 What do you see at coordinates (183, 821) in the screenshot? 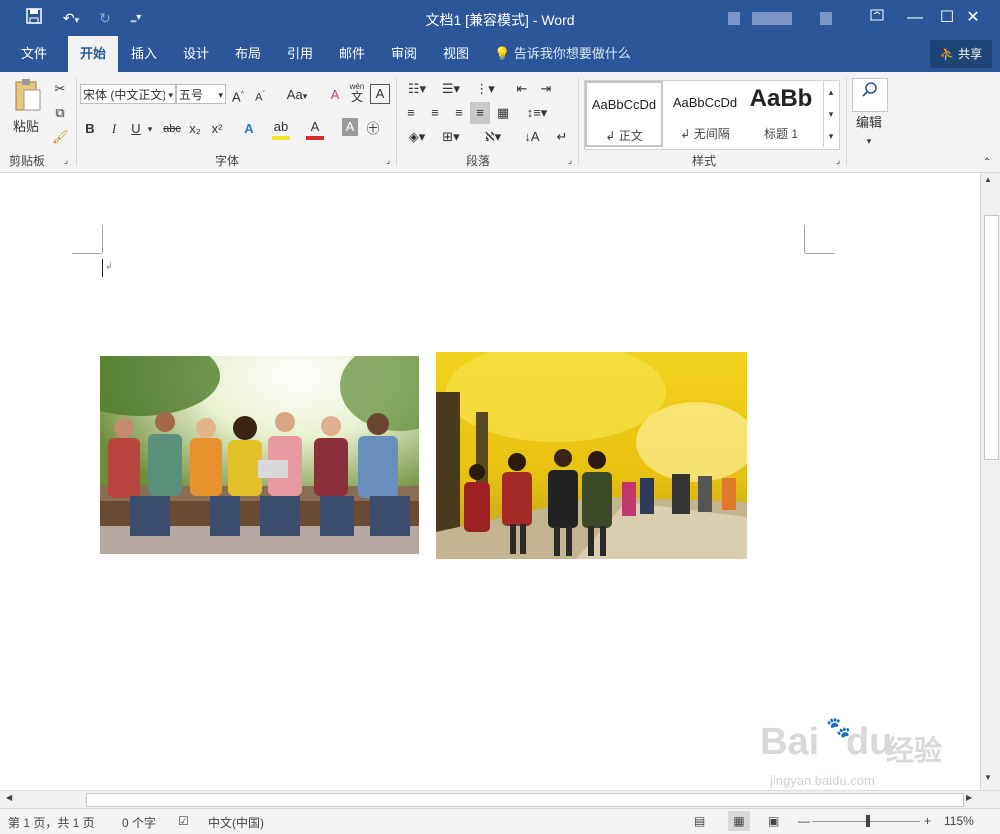
I see `proofing-icon: ☑` at bounding box center [183, 821].